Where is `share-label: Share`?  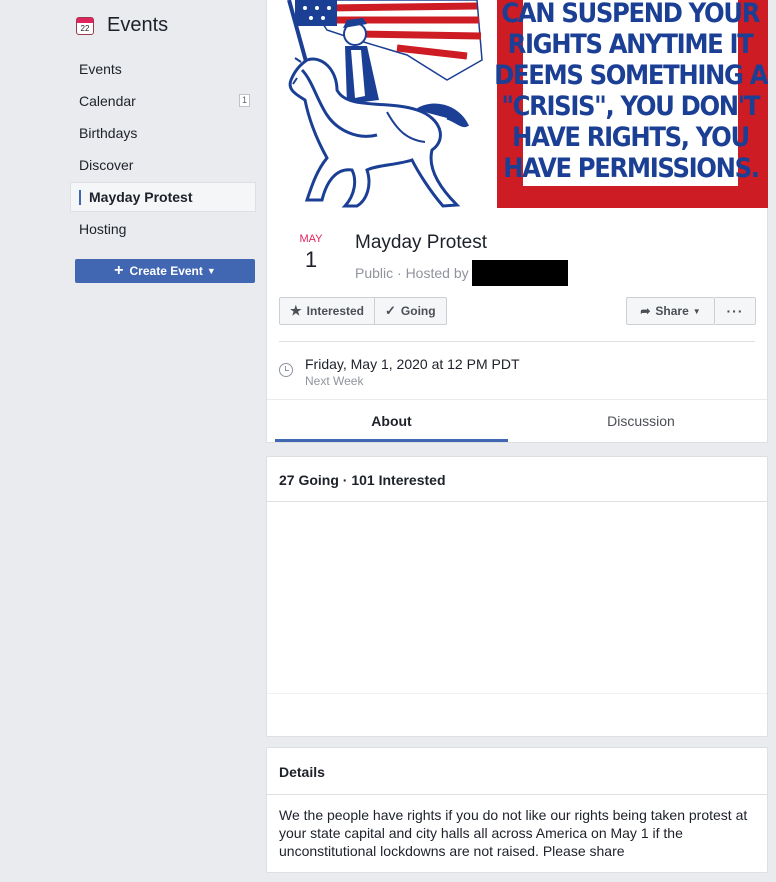 share-label: Share is located at coordinates (672, 311).